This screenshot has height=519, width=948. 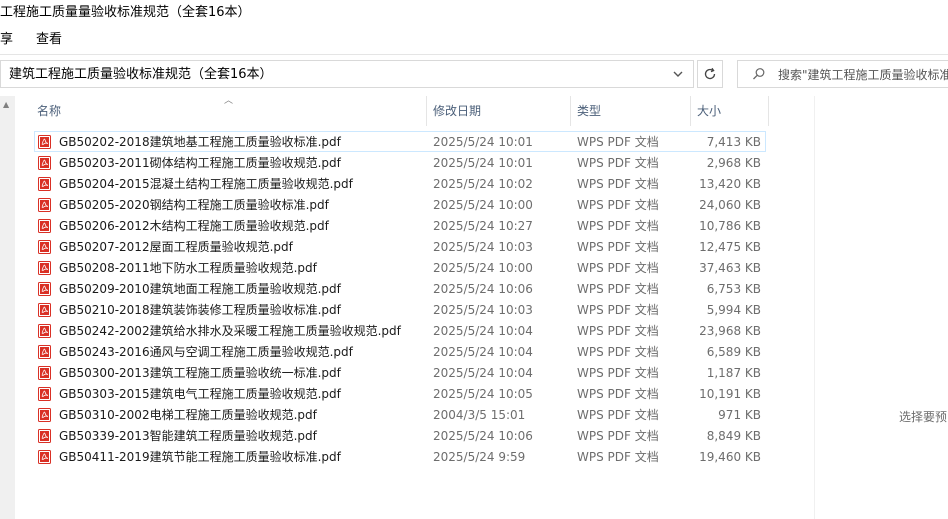 I want to click on file-modified-date: 2025/5/24 10:00, so click(x=483, y=205).